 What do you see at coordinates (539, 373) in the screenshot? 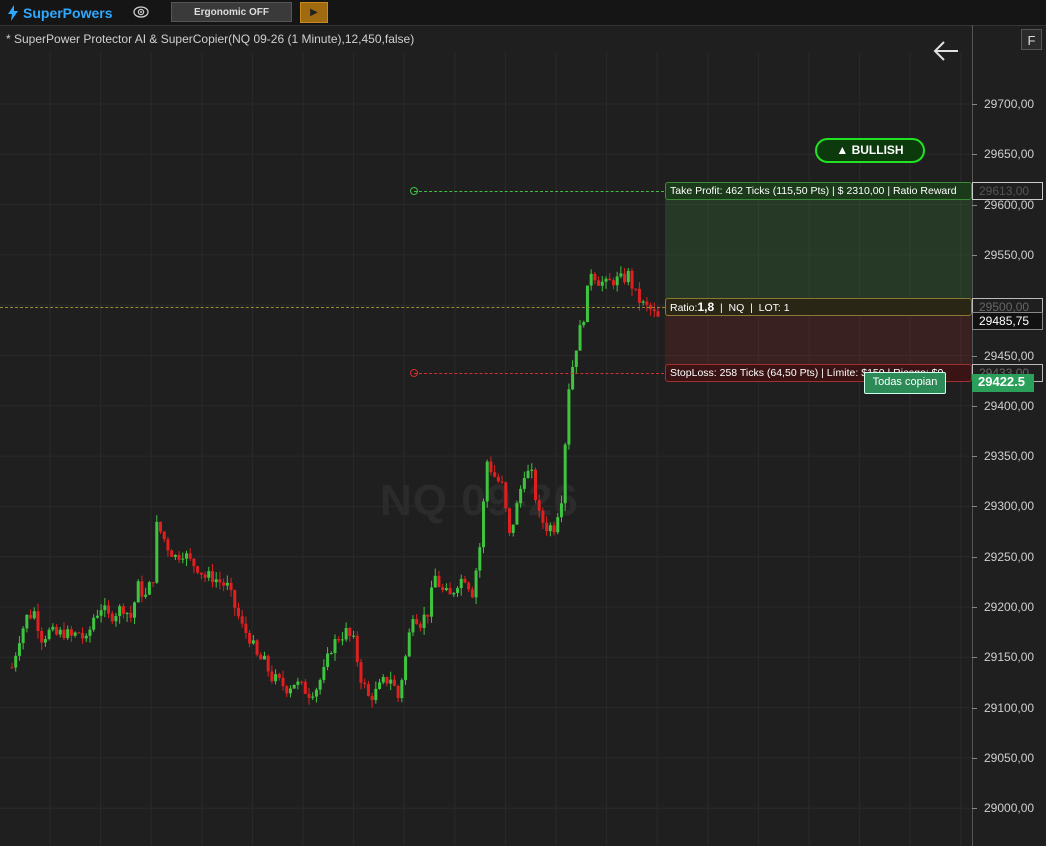
I see `stop-loss-line` at bounding box center [539, 373].